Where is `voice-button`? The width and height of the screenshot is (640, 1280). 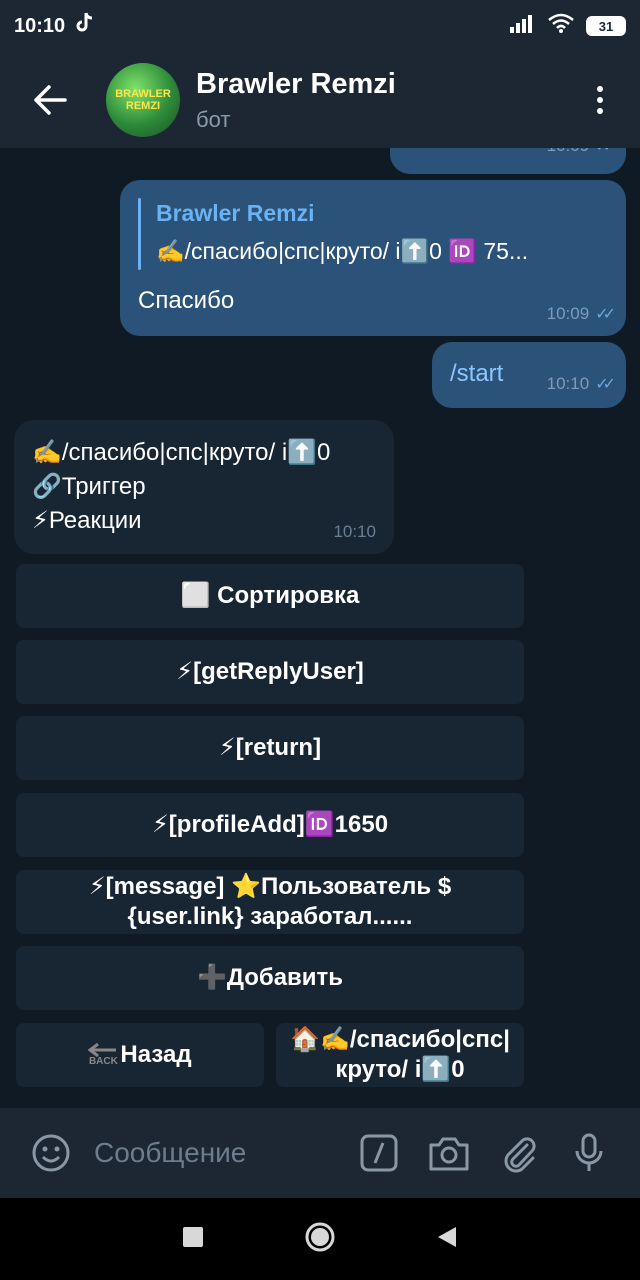 voice-button is located at coordinates (589, 1153).